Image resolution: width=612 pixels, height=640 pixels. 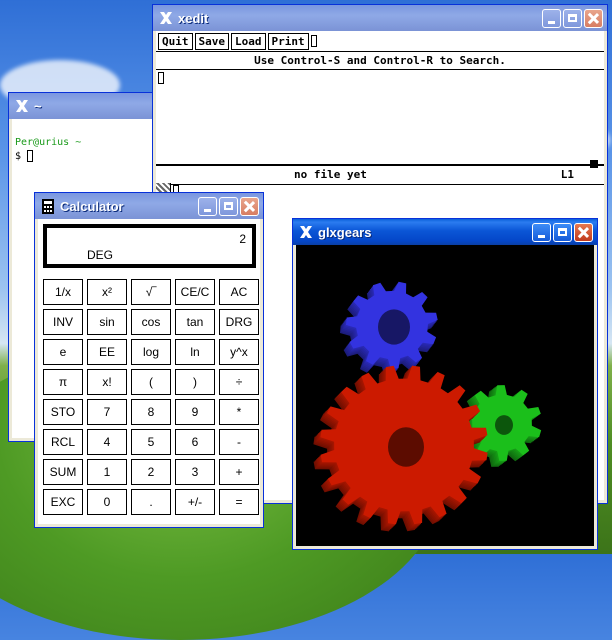 What do you see at coordinates (107, 502) in the screenshot?
I see `calc-key: 0` at bounding box center [107, 502].